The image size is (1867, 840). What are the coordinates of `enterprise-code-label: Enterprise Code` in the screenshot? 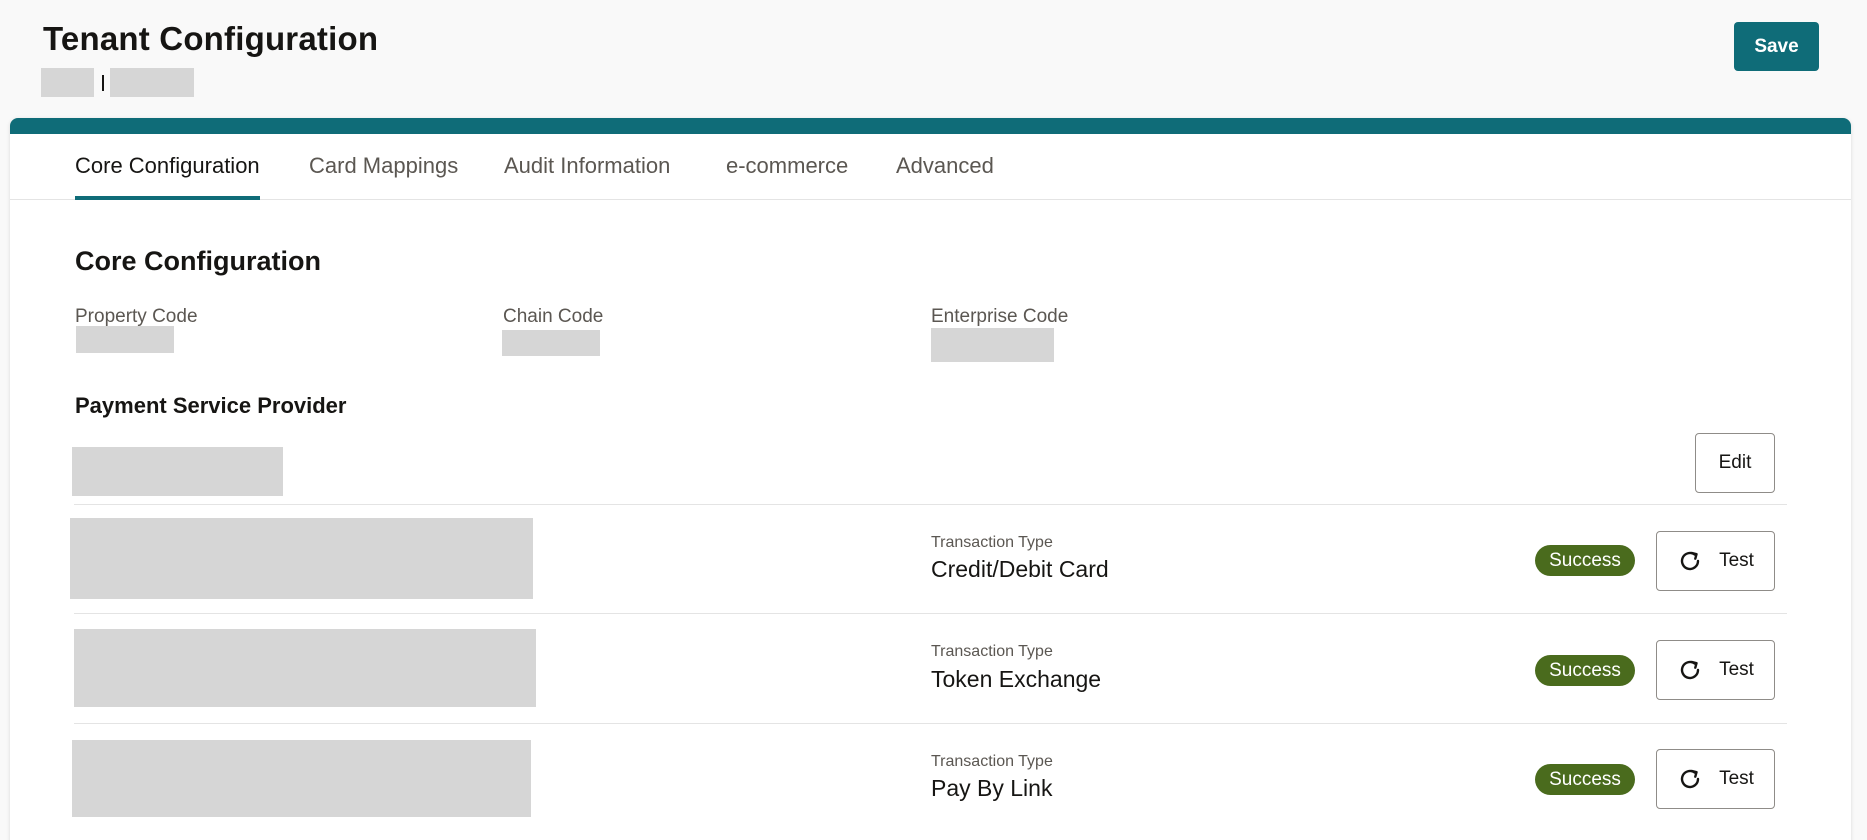 It's located at (1000, 316).